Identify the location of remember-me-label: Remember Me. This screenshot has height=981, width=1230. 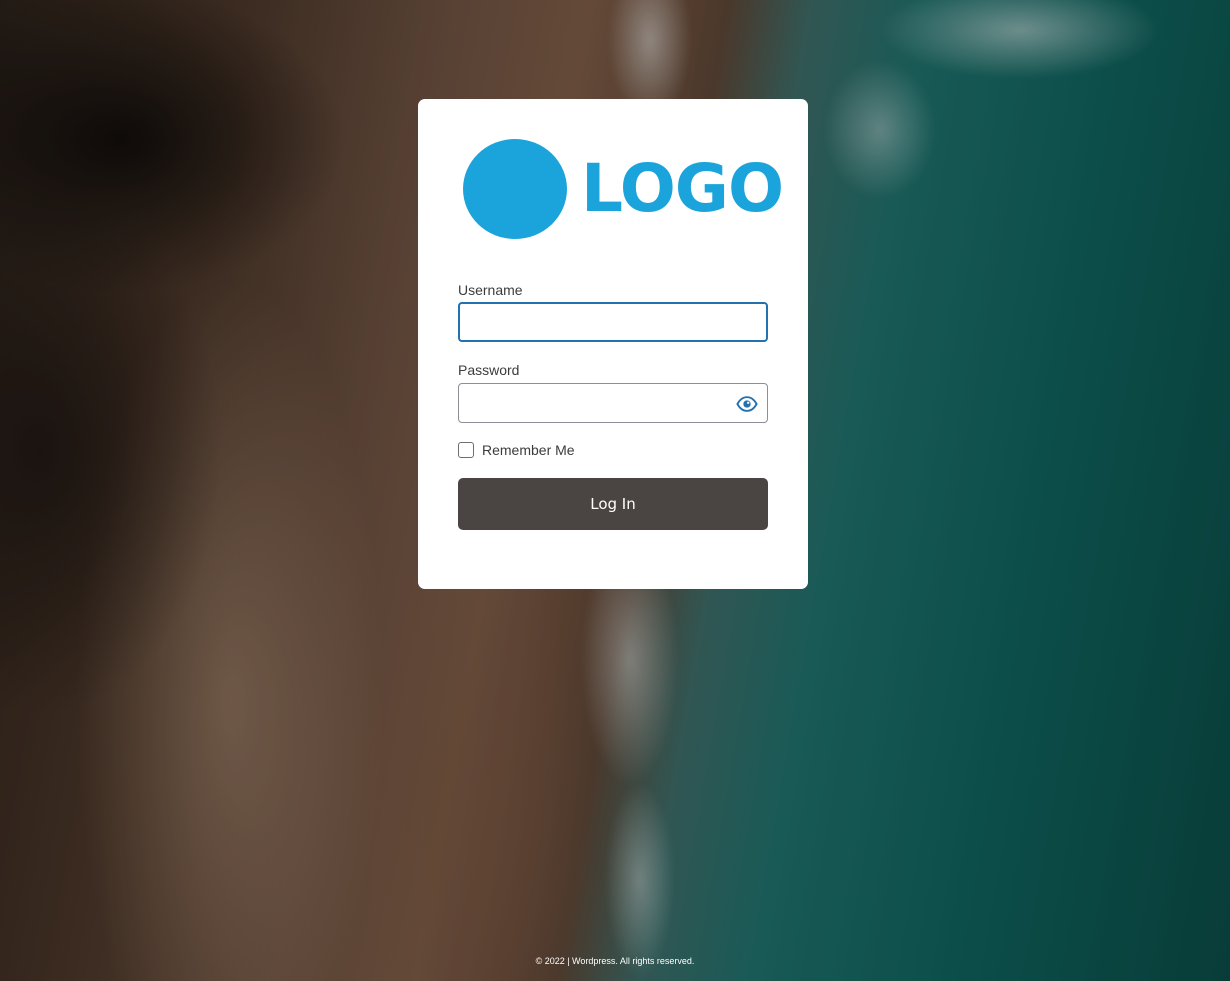
(528, 450).